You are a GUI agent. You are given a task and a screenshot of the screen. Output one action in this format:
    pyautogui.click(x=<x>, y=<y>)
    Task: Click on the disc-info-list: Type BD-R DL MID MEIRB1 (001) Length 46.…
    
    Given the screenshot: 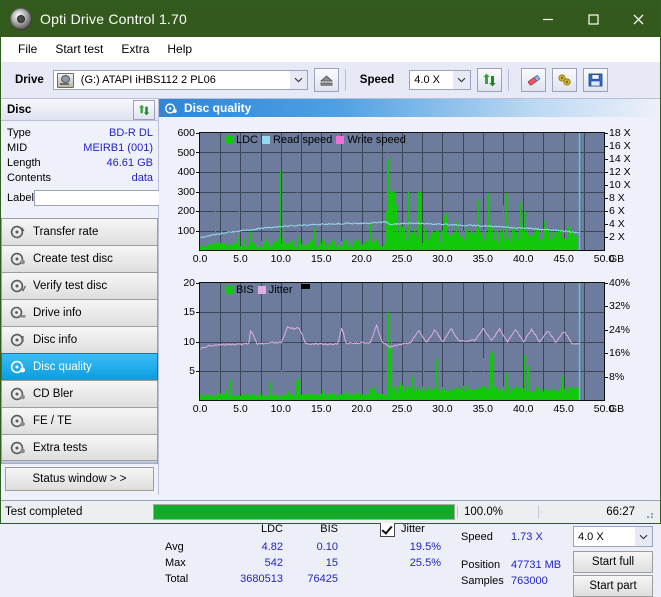 What is the action you would take?
    pyautogui.click(x=119, y=166)
    